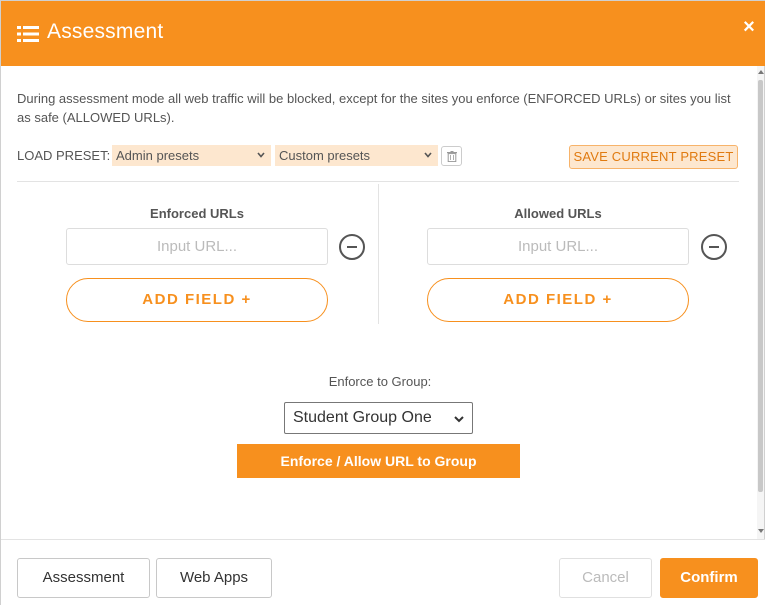 This screenshot has width=765, height=605. What do you see at coordinates (760, 286) in the screenshot?
I see `scrollbar-thumb` at bounding box center [760, 286].